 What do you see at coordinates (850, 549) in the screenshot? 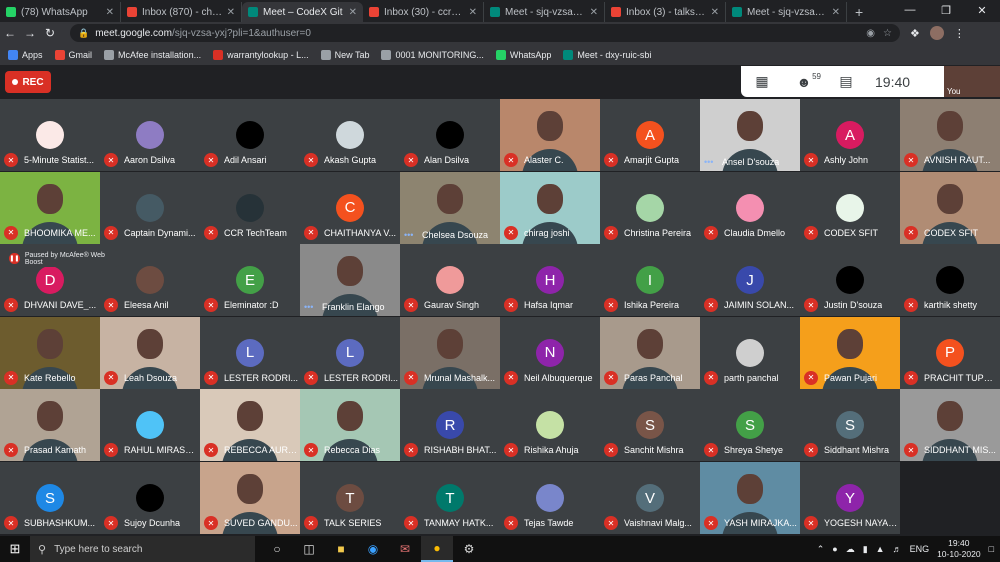
I see `cloud-icon: ☁` at bounding box center [850, 549].